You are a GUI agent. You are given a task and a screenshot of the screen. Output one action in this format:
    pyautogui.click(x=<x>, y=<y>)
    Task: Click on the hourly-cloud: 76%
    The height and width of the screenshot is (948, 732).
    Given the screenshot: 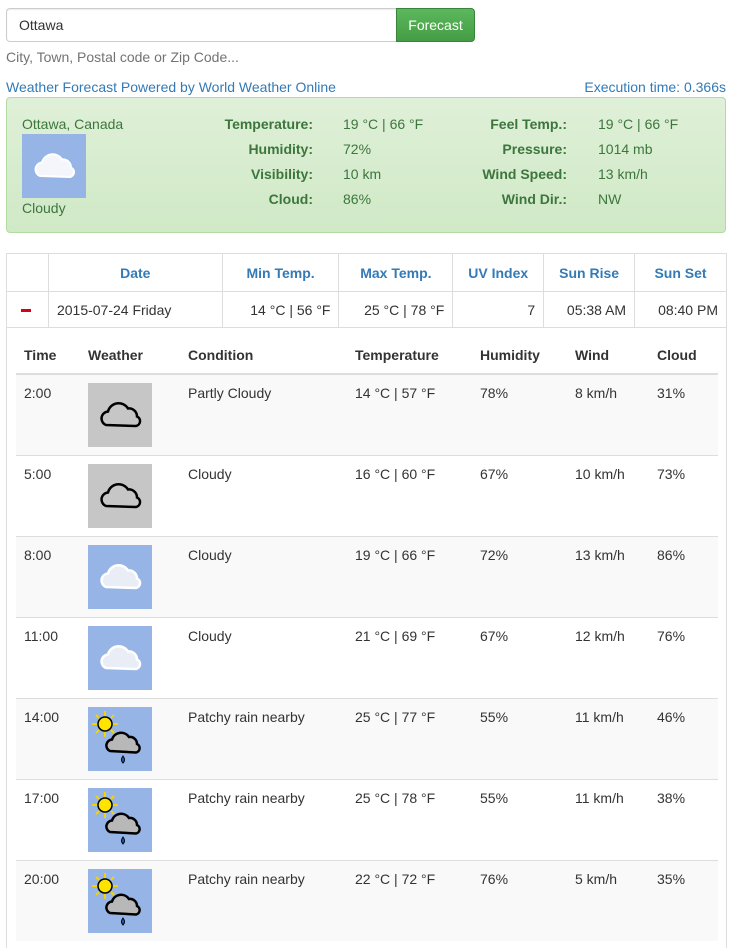 What is the action you would take?
    pyautogui.click(x=683, y=657)
    